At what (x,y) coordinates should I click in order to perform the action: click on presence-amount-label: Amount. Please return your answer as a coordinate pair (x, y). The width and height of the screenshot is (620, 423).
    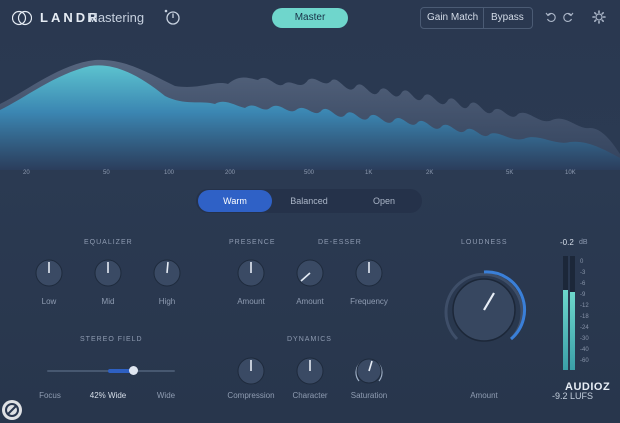
    Looking at the image, I should click on (251, 301).